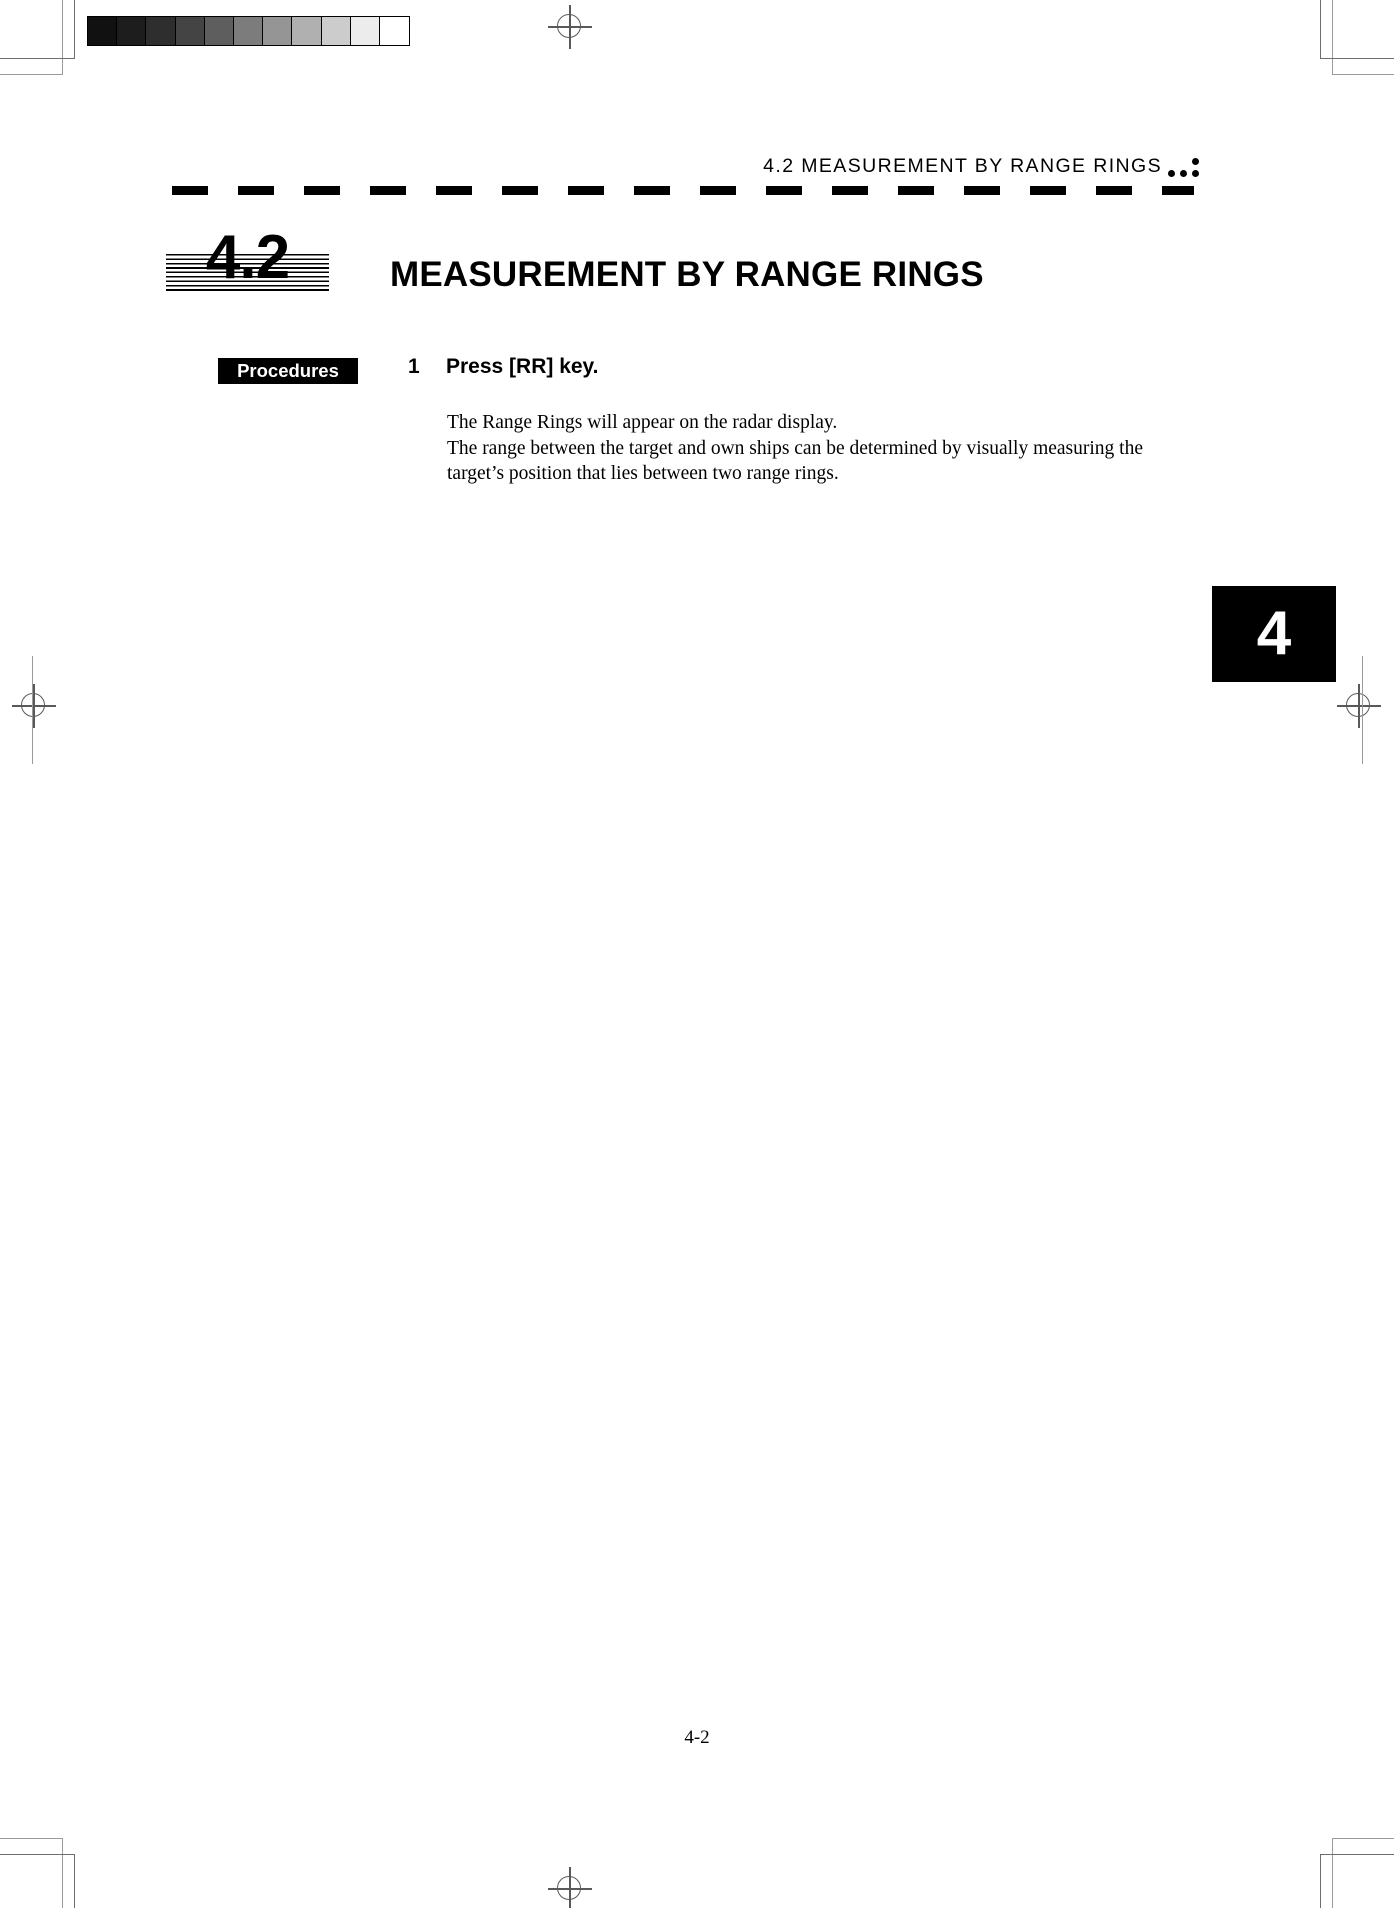 This screenshot has height=1908, width=1394. I want to click on registration-mark-top, so click(570, 27).